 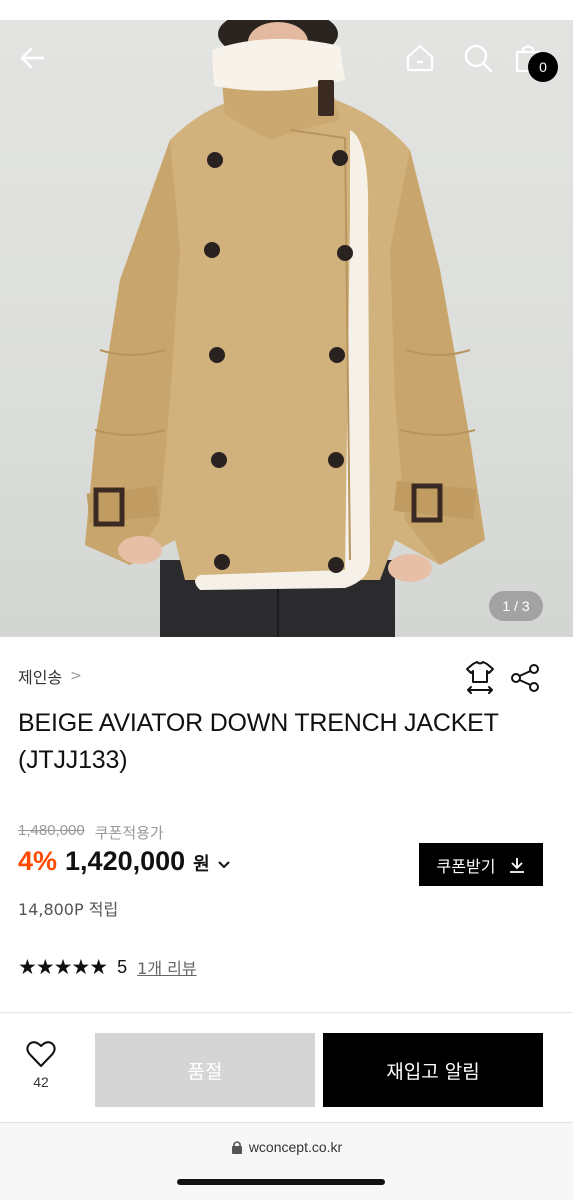 I want to click on home-indicator, so click(x=281, y=1182).